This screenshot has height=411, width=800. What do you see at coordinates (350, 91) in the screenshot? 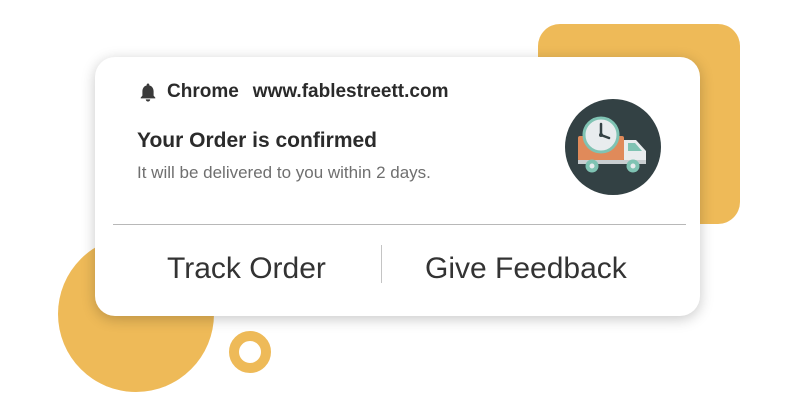
I see `site-url: www.fablestreett.com` at bounding box center [350, 91].